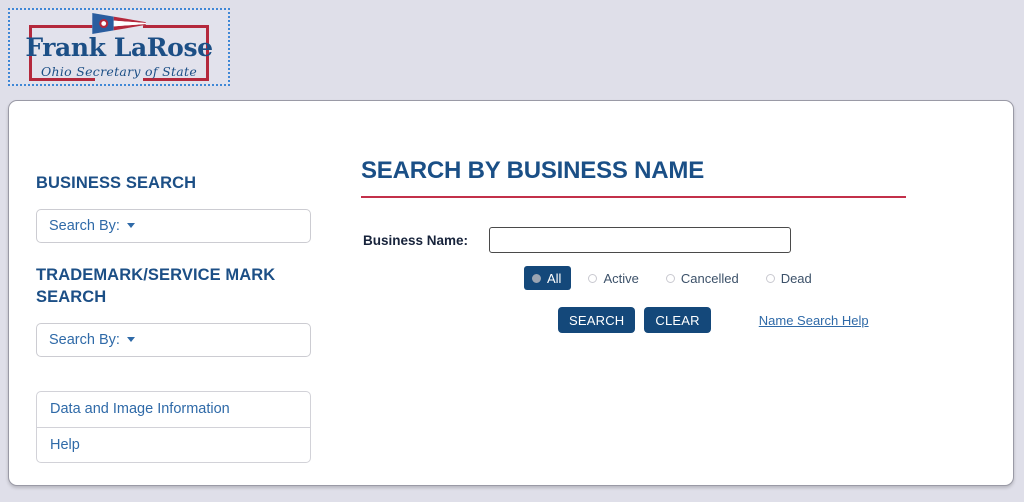 The width and height of the screenshot is (1024, 502). What do you see at coordinates (119, 71) in the screenshot?
I see `logo-subtitle-text: Ohio Secretary of State` at bounding box center [119, 71].